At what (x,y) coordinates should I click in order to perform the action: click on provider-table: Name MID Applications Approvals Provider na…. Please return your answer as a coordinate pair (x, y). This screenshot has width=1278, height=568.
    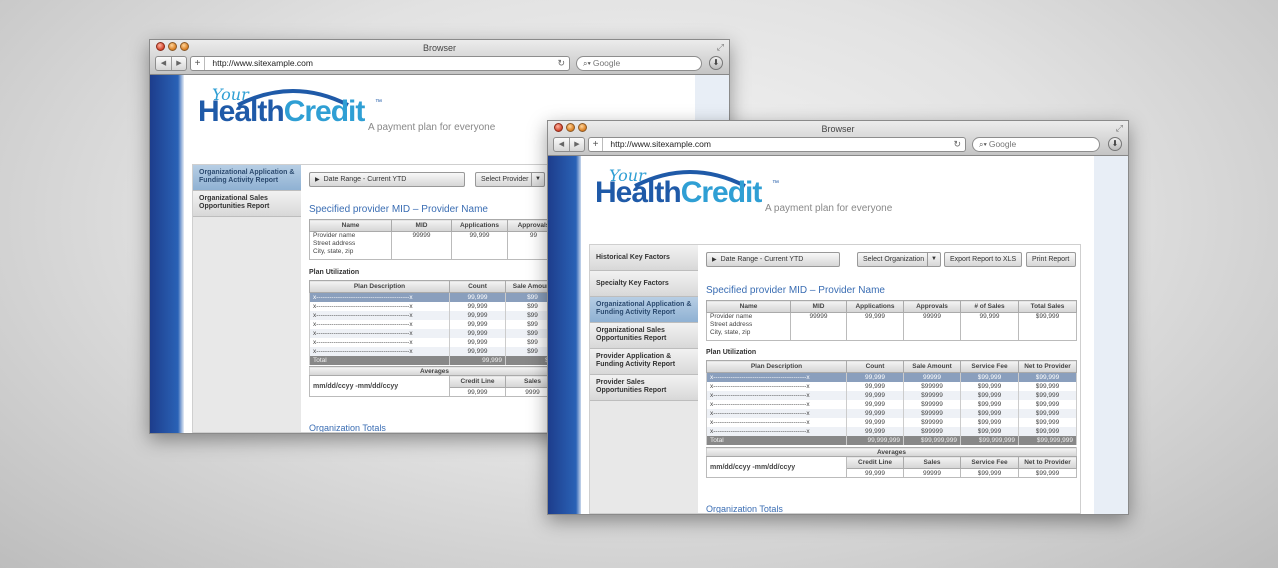
    Looking at the image, I should click on (434, 239).